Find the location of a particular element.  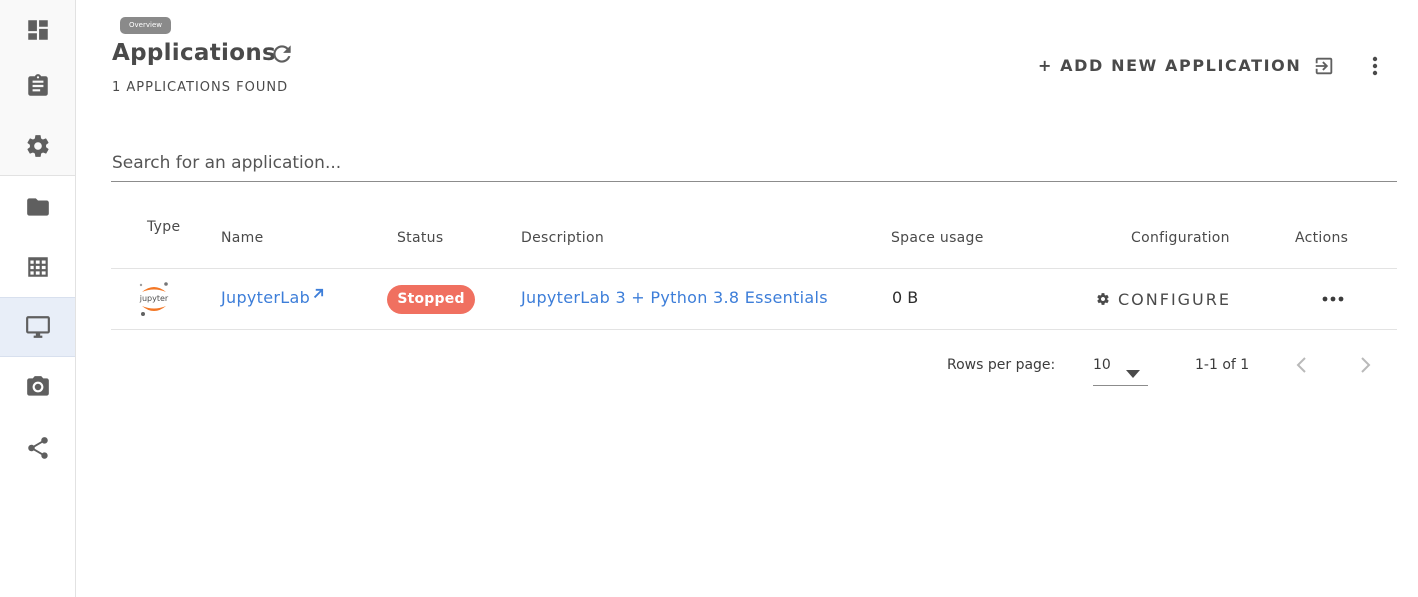

sidebar-item-dashboard is located at coordinates (37, 30).